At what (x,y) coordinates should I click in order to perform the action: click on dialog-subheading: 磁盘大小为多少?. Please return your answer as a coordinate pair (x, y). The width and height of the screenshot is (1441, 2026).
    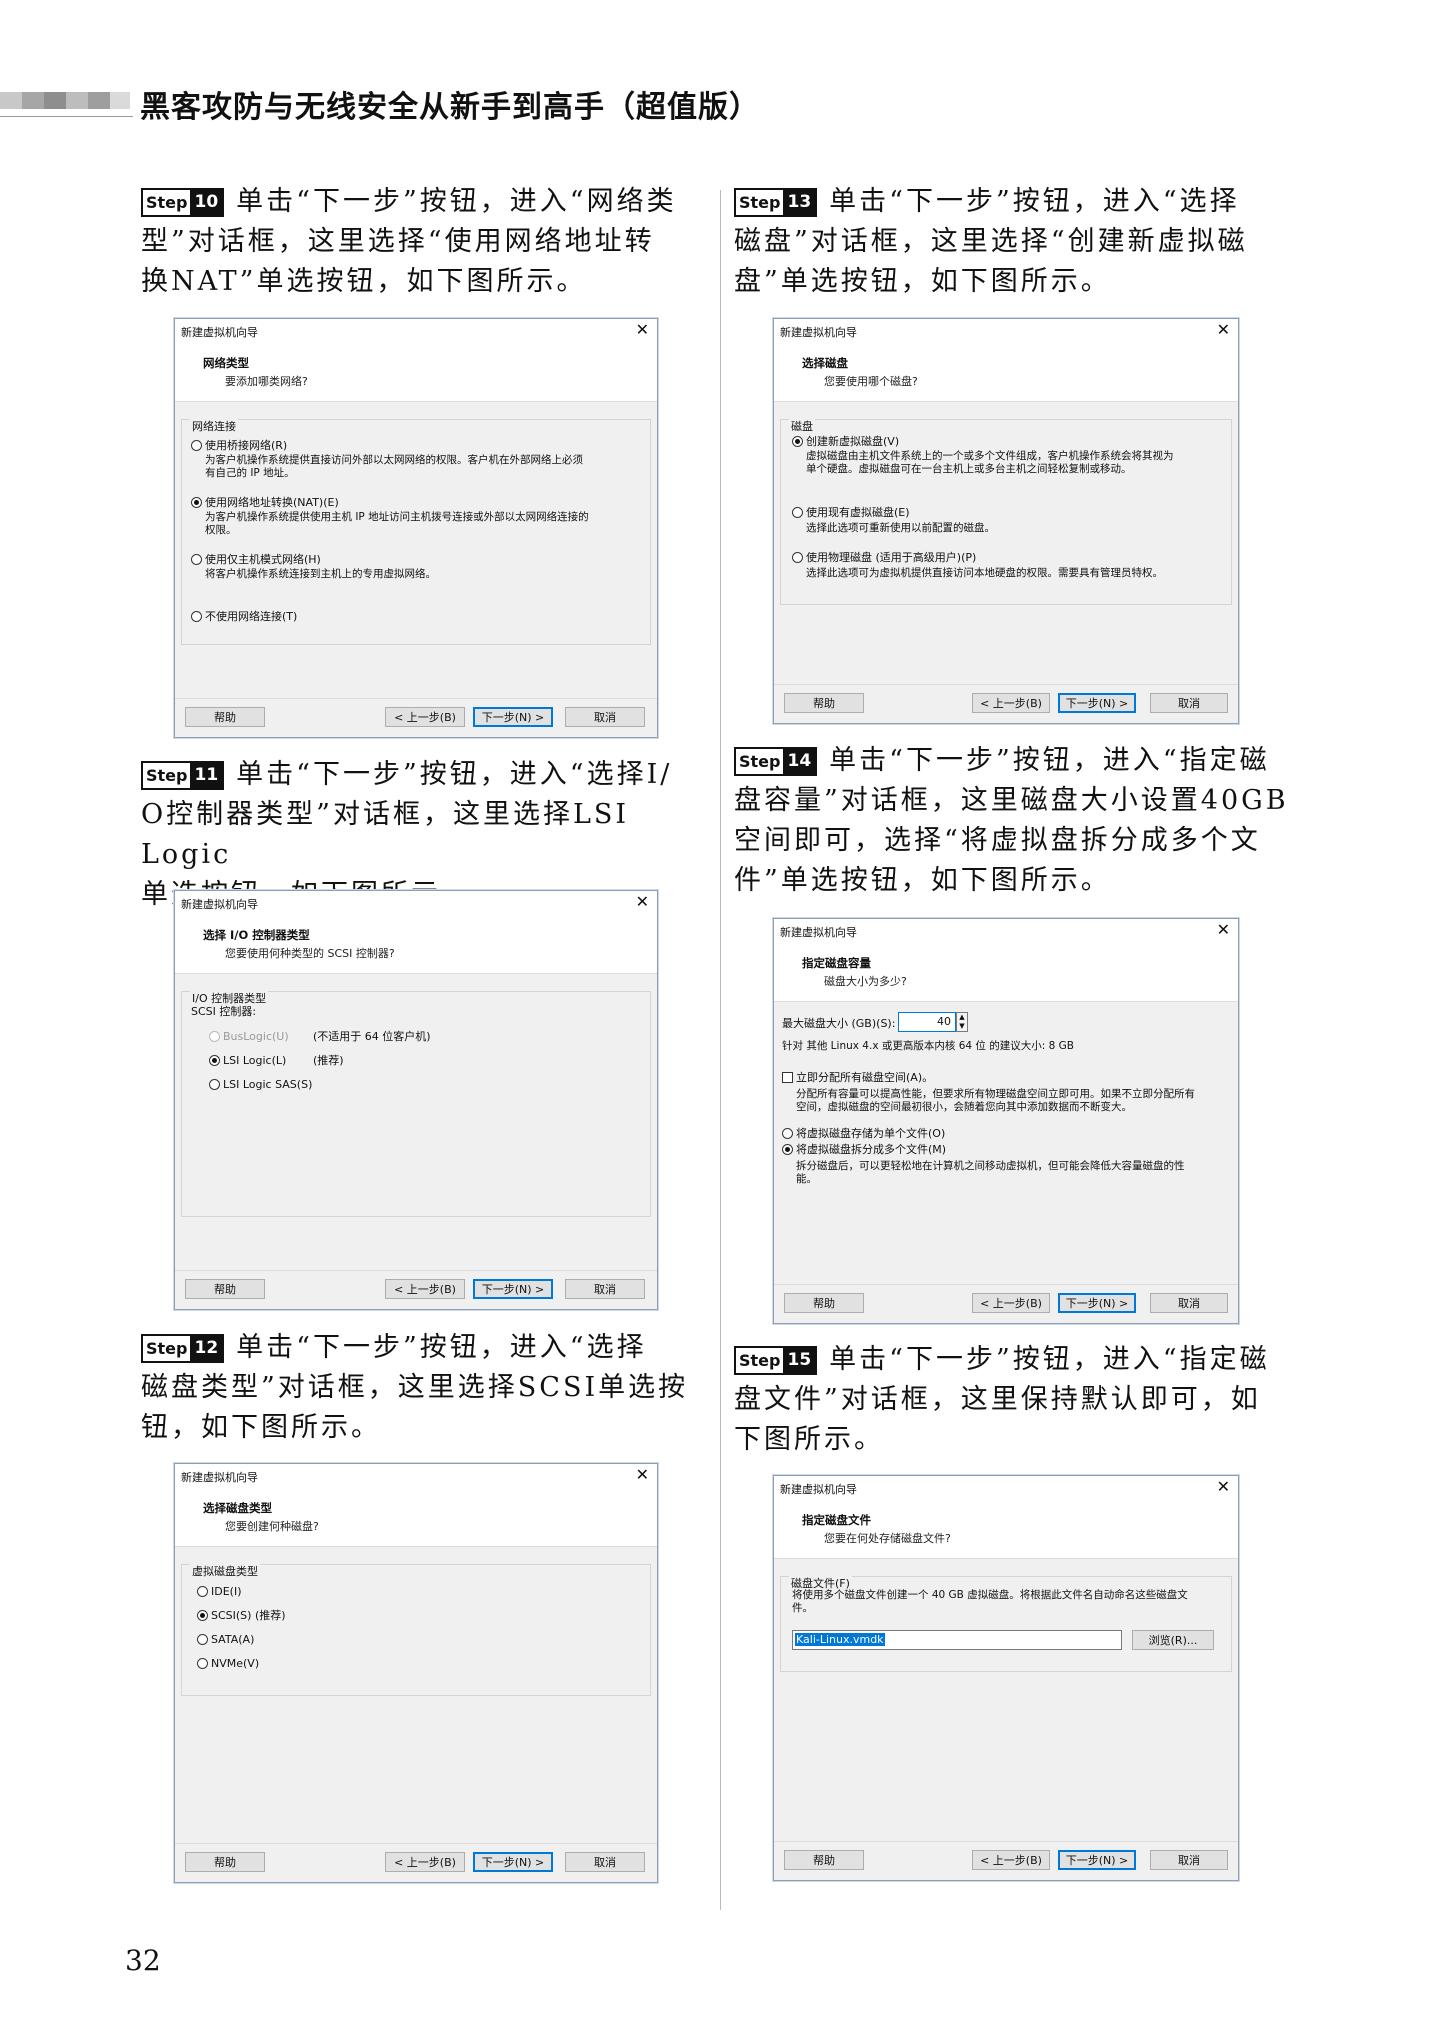
    Looking at the image, I should click on (865, 981).